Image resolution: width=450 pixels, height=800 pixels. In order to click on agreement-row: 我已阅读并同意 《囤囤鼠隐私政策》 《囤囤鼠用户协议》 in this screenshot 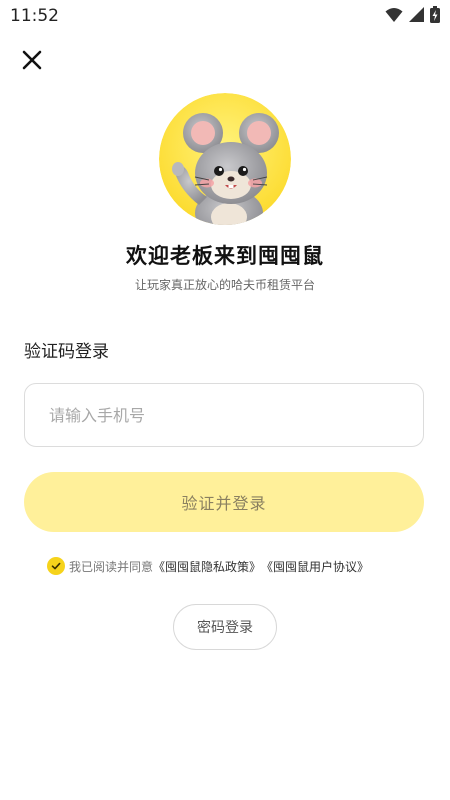, I will do `click(208, 566)`.